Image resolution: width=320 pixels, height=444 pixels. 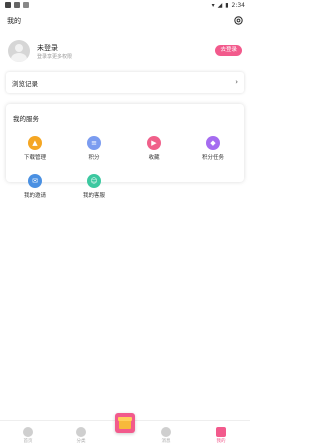 I want to click on nav-message-label: 消息, so click(x=166, y=441).